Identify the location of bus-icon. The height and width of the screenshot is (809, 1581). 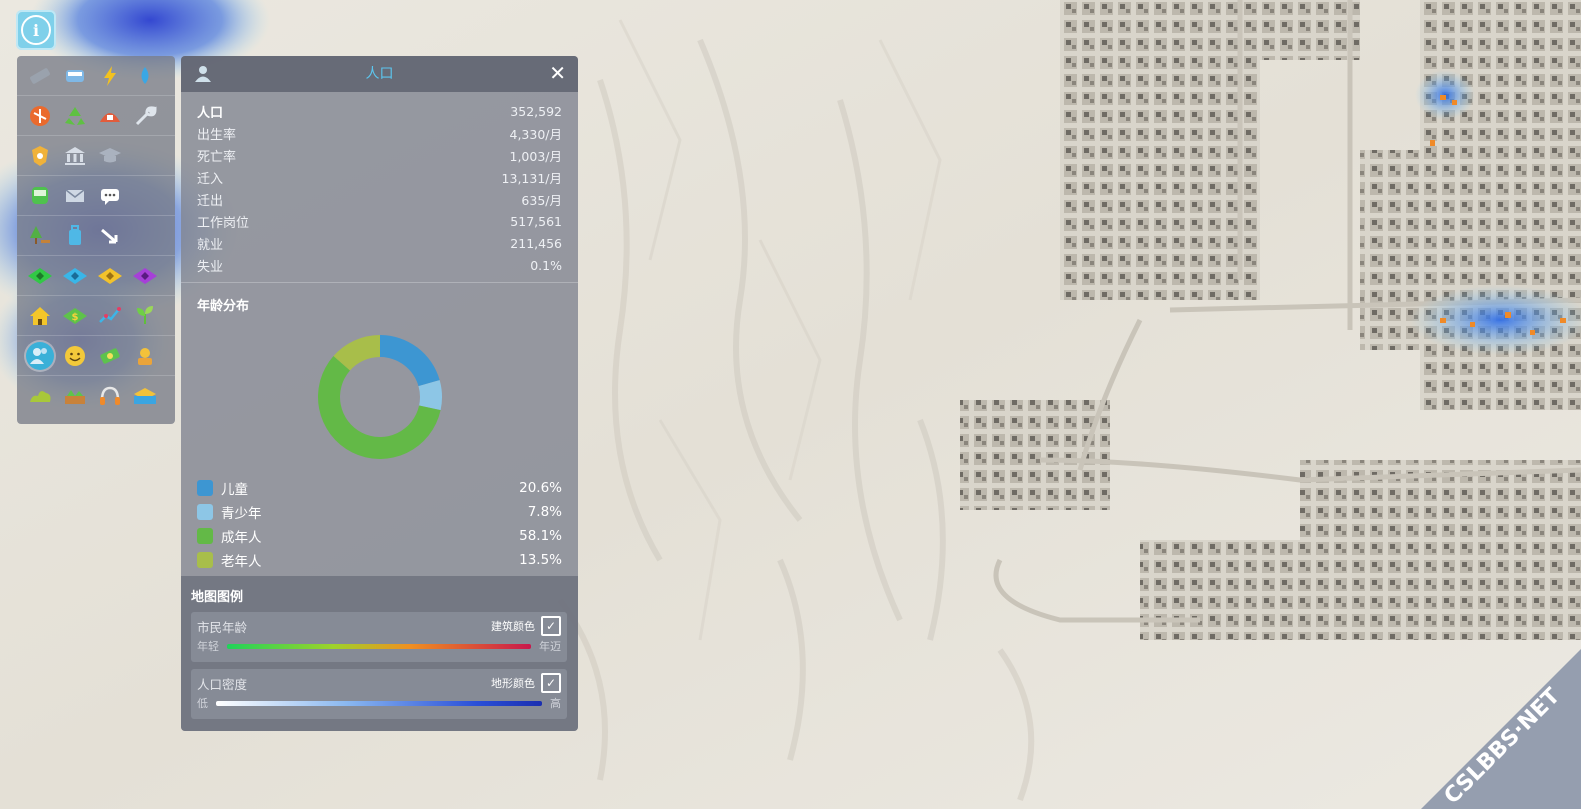
(40, 196).